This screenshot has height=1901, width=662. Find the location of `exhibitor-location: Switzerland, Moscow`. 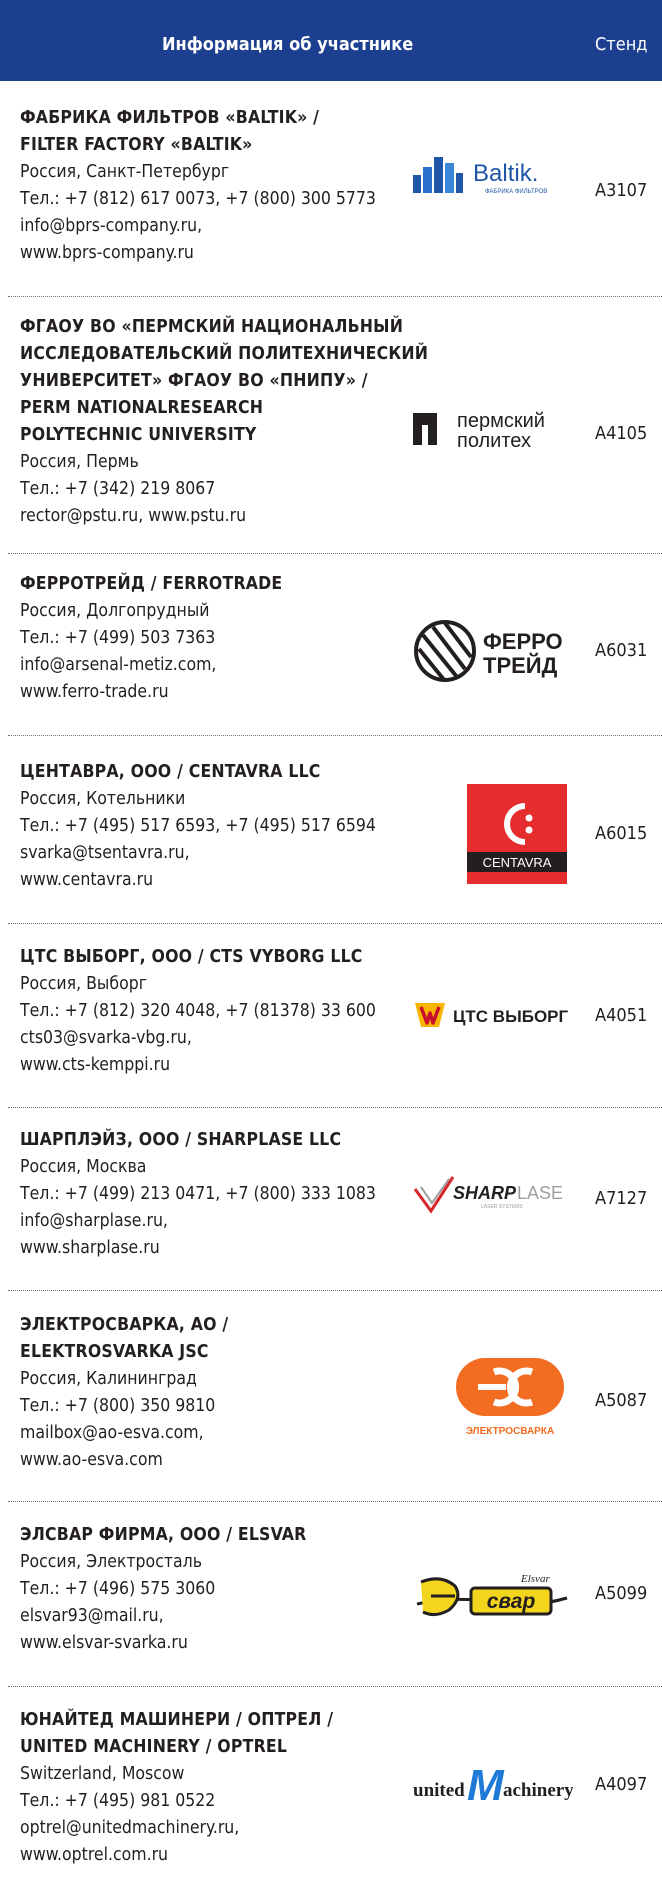

exhibitor-location: Switzerland, Moscow is located at coordinates (102, 1774).